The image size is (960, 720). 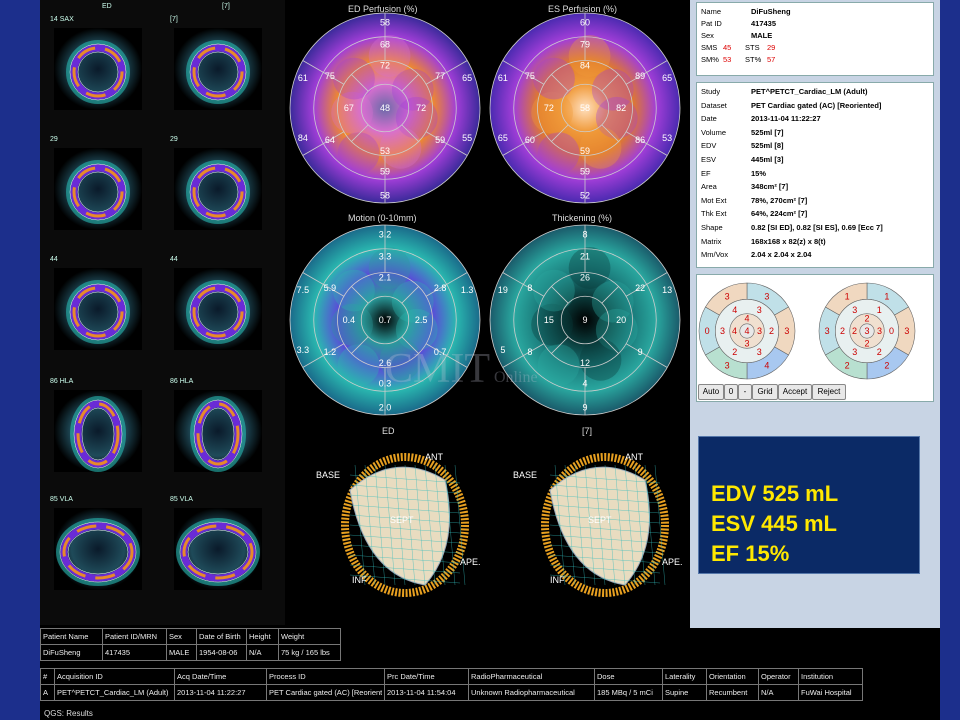 What do you see at coordinates (731, 392) in the screenshot?
I see `zero-button: 0` at bounding box center [731, 392].